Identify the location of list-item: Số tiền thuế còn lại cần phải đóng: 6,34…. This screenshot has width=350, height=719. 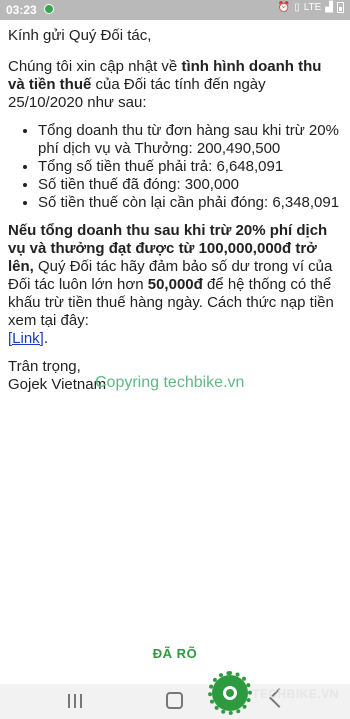
(190, 203).